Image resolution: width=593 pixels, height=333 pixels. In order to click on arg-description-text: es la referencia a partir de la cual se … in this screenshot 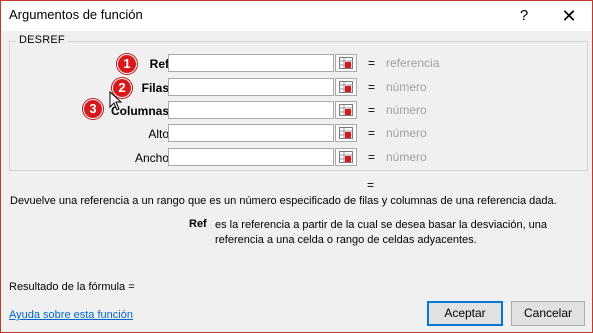, I will do `click(381, 232)`.